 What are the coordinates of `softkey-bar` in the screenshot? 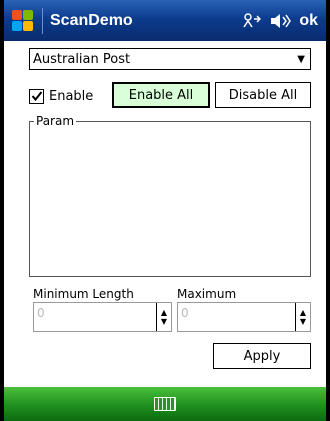 It's located at (165, 404).